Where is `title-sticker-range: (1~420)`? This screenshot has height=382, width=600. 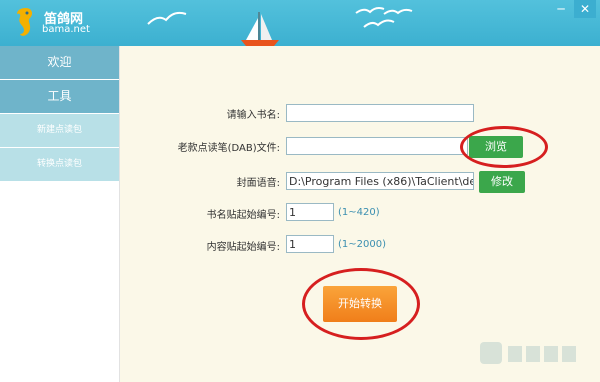 title-sticker-range: (1~420) is located at coordinates (359, 212).